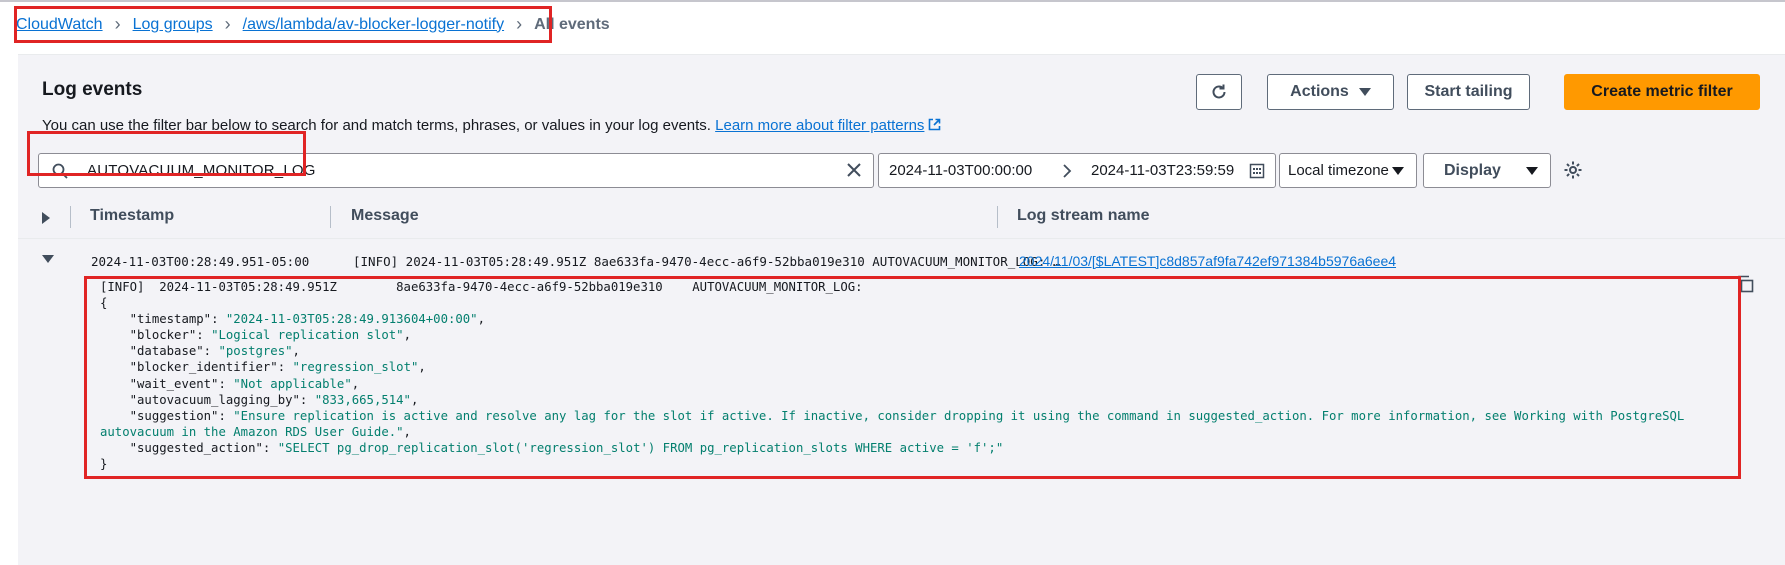 The height and width of the screenshot is (565, 1785). I want to click on date-start: 2024-11-03T00:00:00, so click(961, 170).